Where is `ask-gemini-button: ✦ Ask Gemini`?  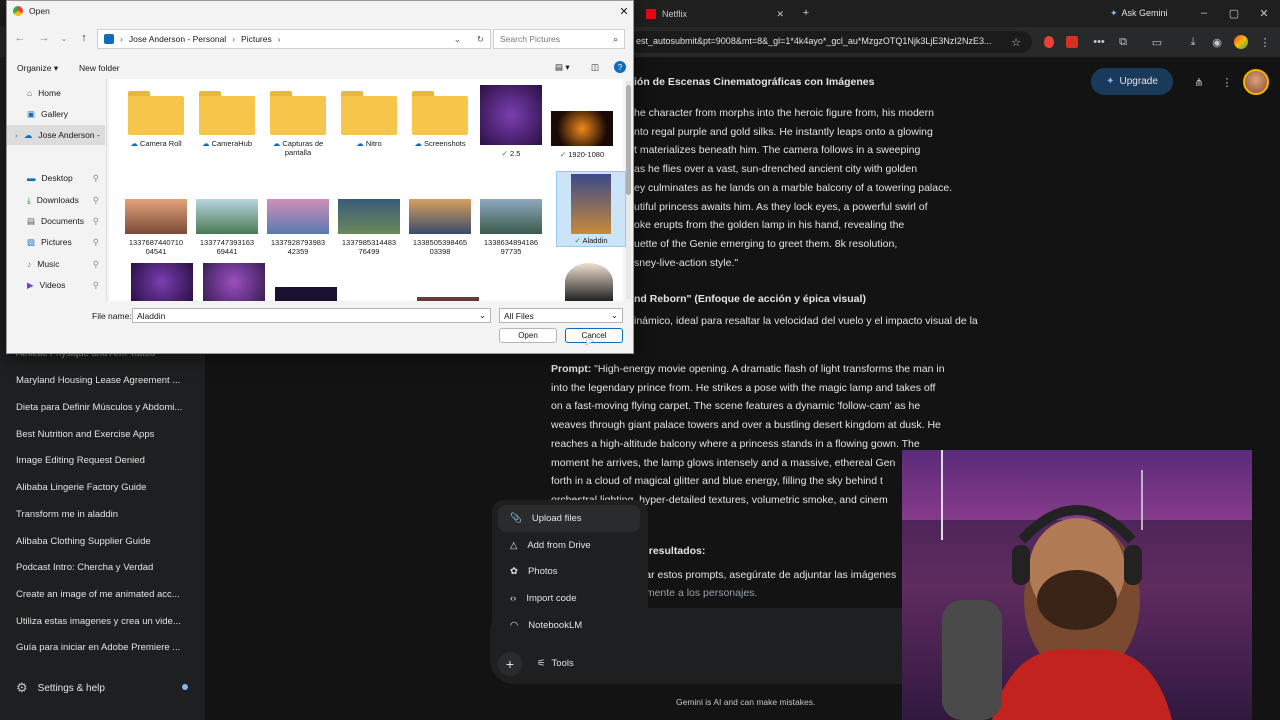 ask-gemini-button: ✦ Ask Gemini is located at coordinates (1139, 13).